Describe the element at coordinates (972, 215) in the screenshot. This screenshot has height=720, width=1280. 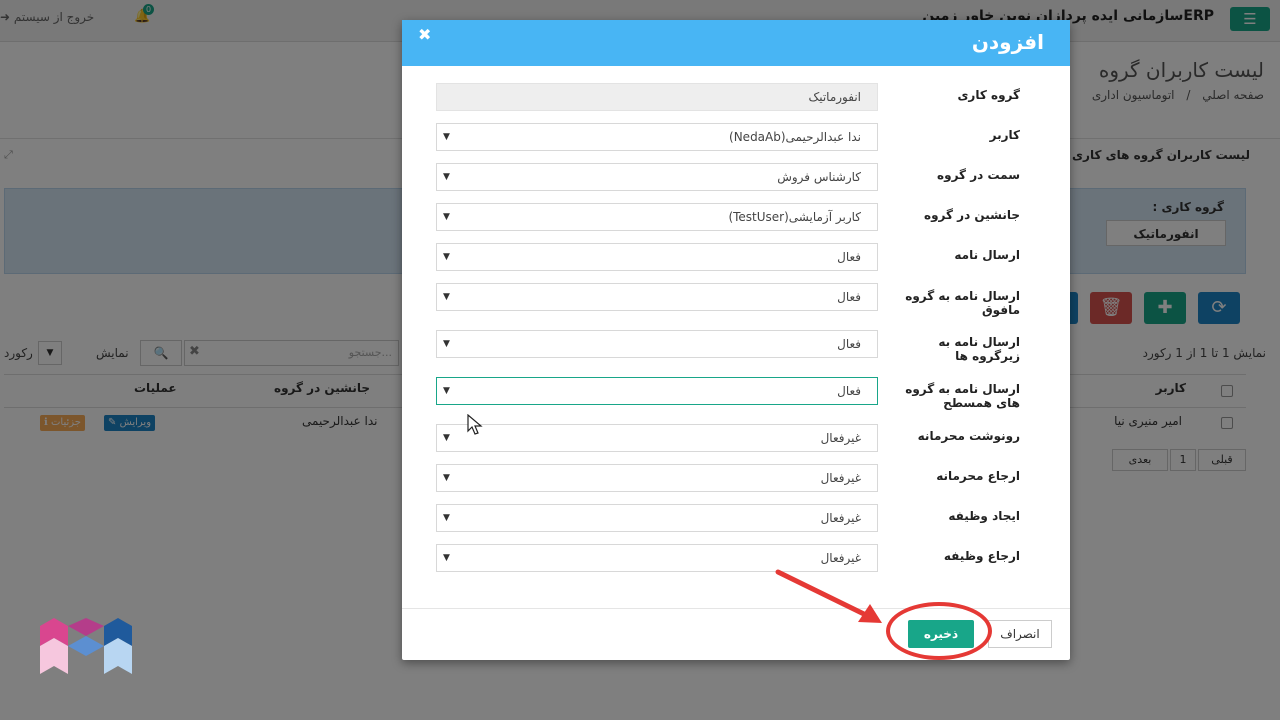
I see `field-label-substitute: جانشین در گروه` at that location.